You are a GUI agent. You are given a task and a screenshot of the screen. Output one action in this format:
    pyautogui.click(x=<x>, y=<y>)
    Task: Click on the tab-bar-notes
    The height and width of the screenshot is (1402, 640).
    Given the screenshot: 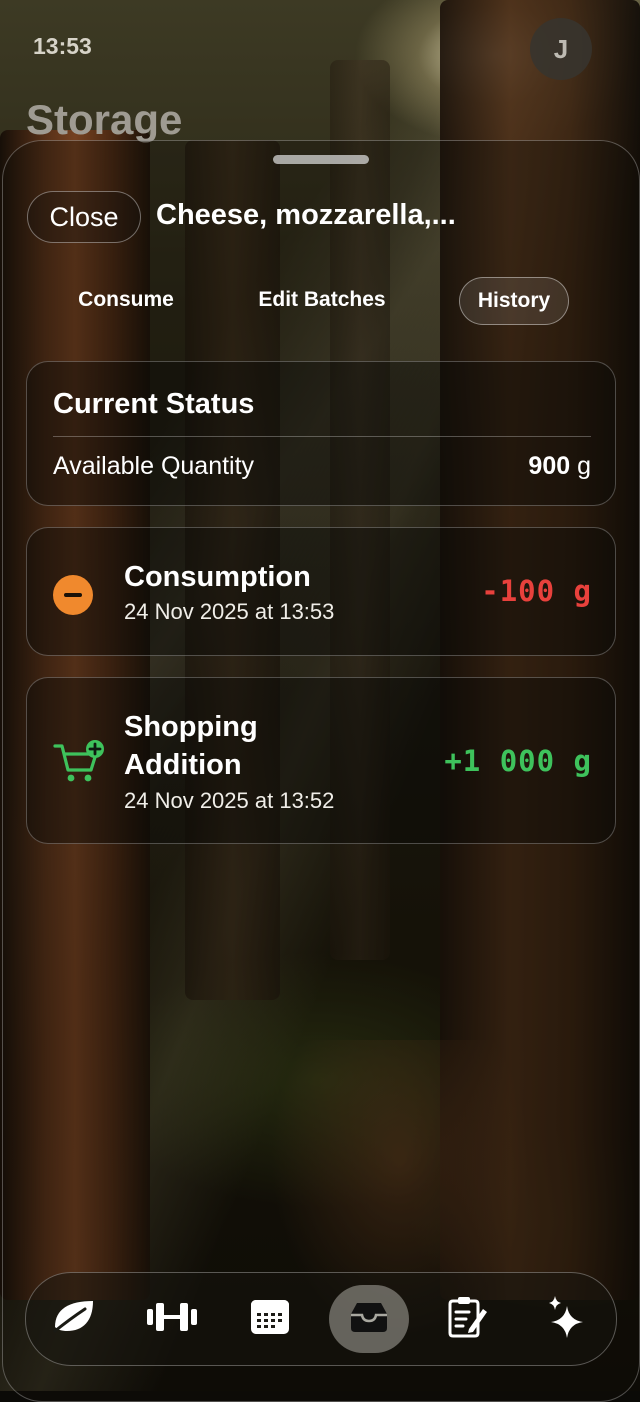 What is the action you would take?
    pyautogui.click(x=468, y=1319)
    